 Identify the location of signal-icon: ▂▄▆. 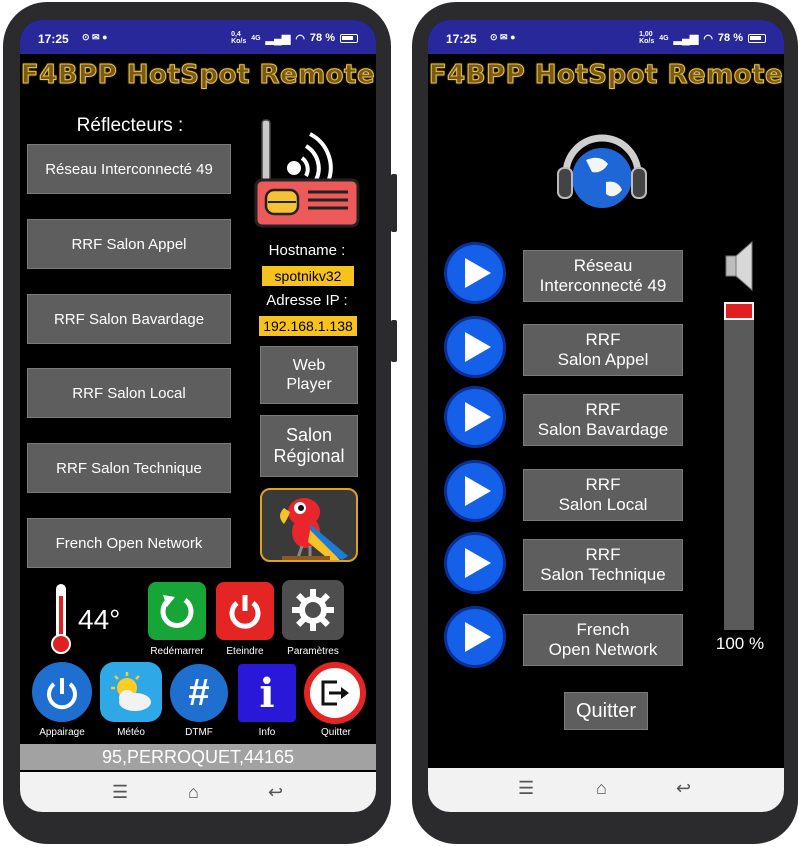
(278, 38).